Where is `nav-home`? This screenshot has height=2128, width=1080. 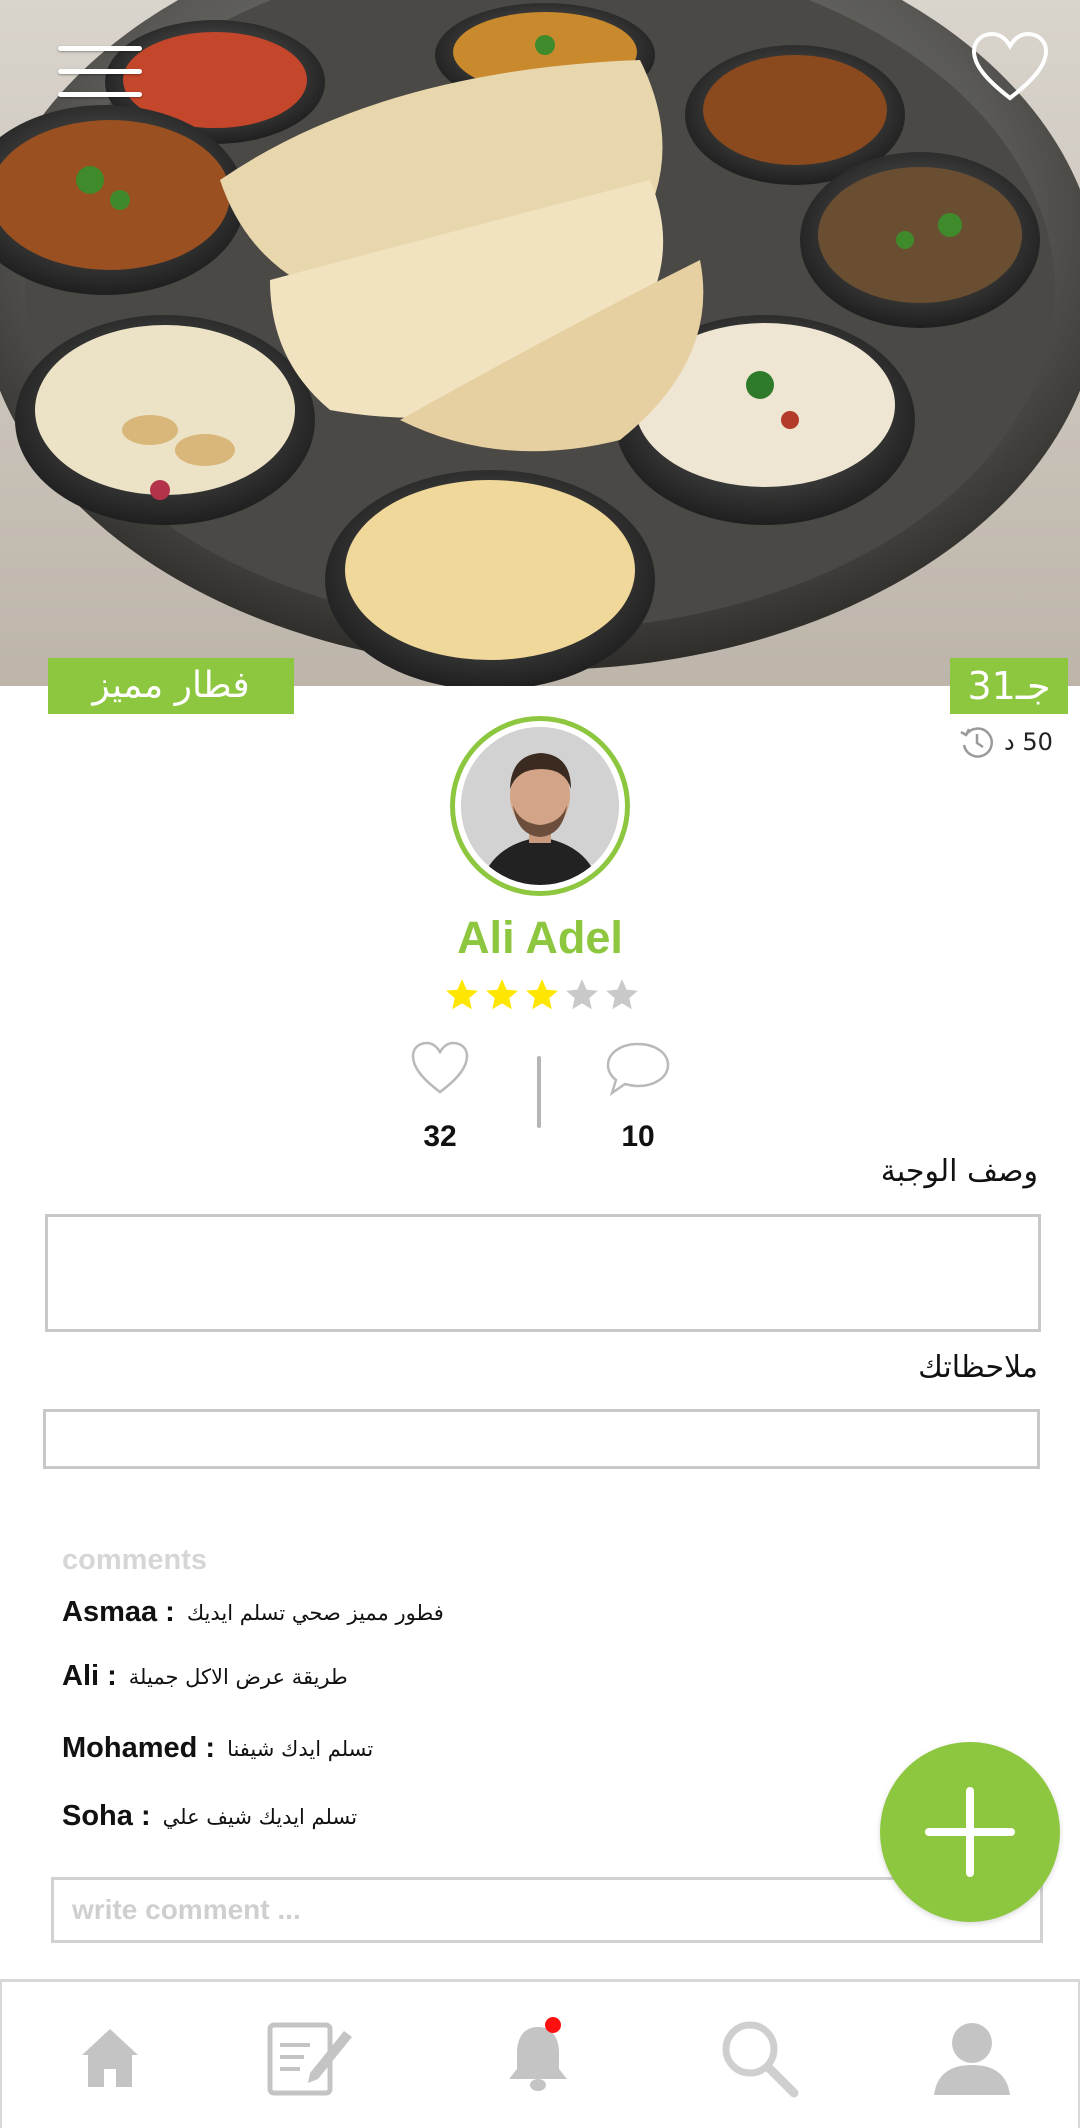 nav-home is located at coordinates (110, 2055).